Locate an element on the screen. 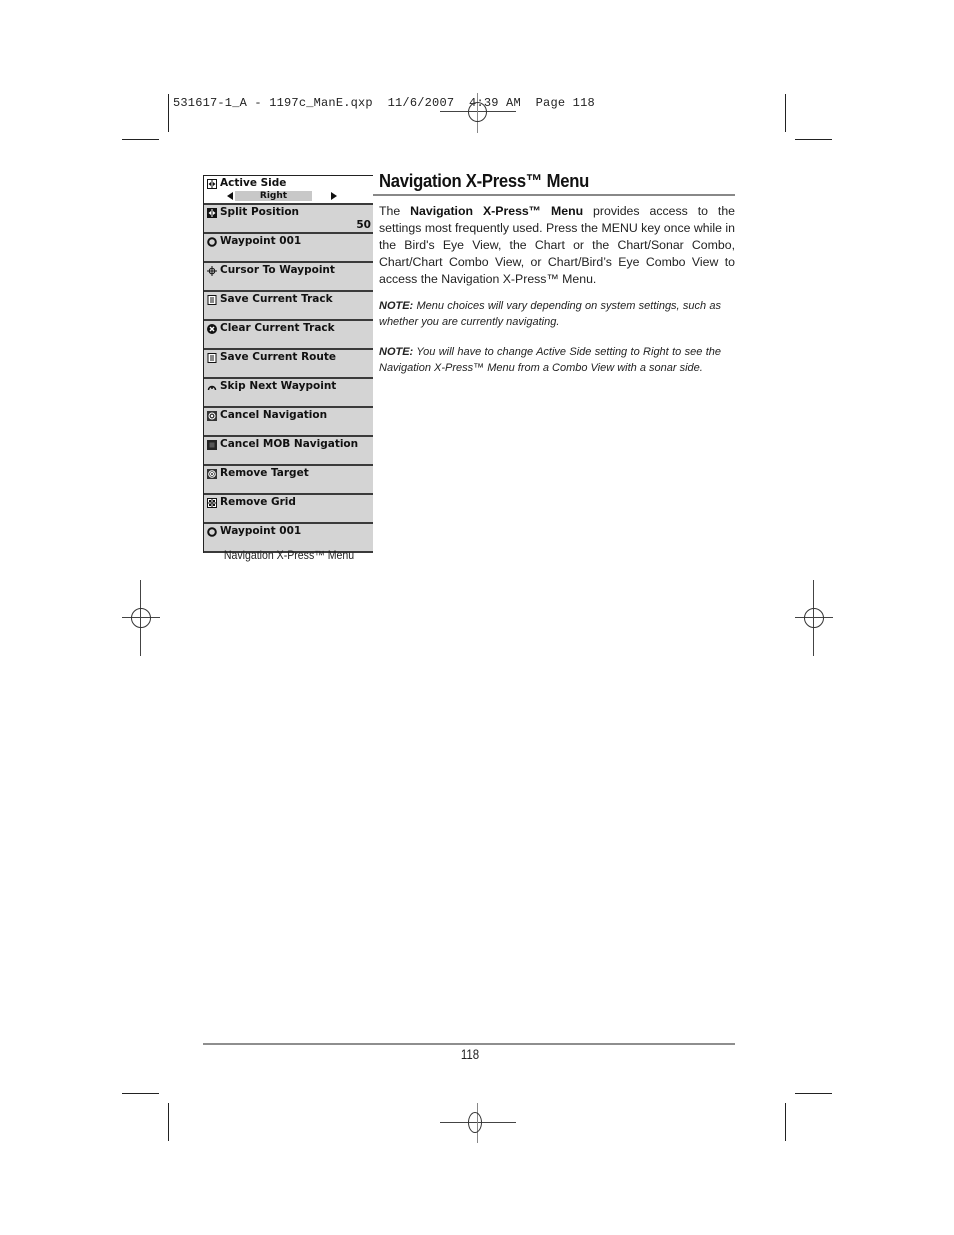 The width and height of the screenshot is (954, 1235). intro-prefix: The is located at coordinates (395, 211).